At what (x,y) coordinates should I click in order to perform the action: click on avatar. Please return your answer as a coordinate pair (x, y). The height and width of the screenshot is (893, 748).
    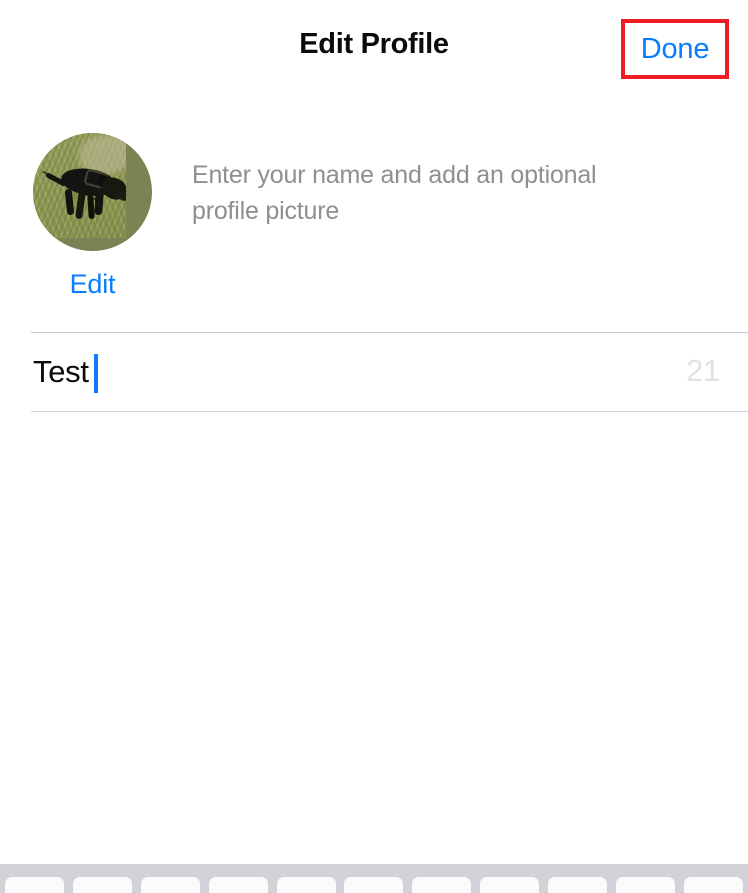
    Looking at the image, I should click on (92, 192).